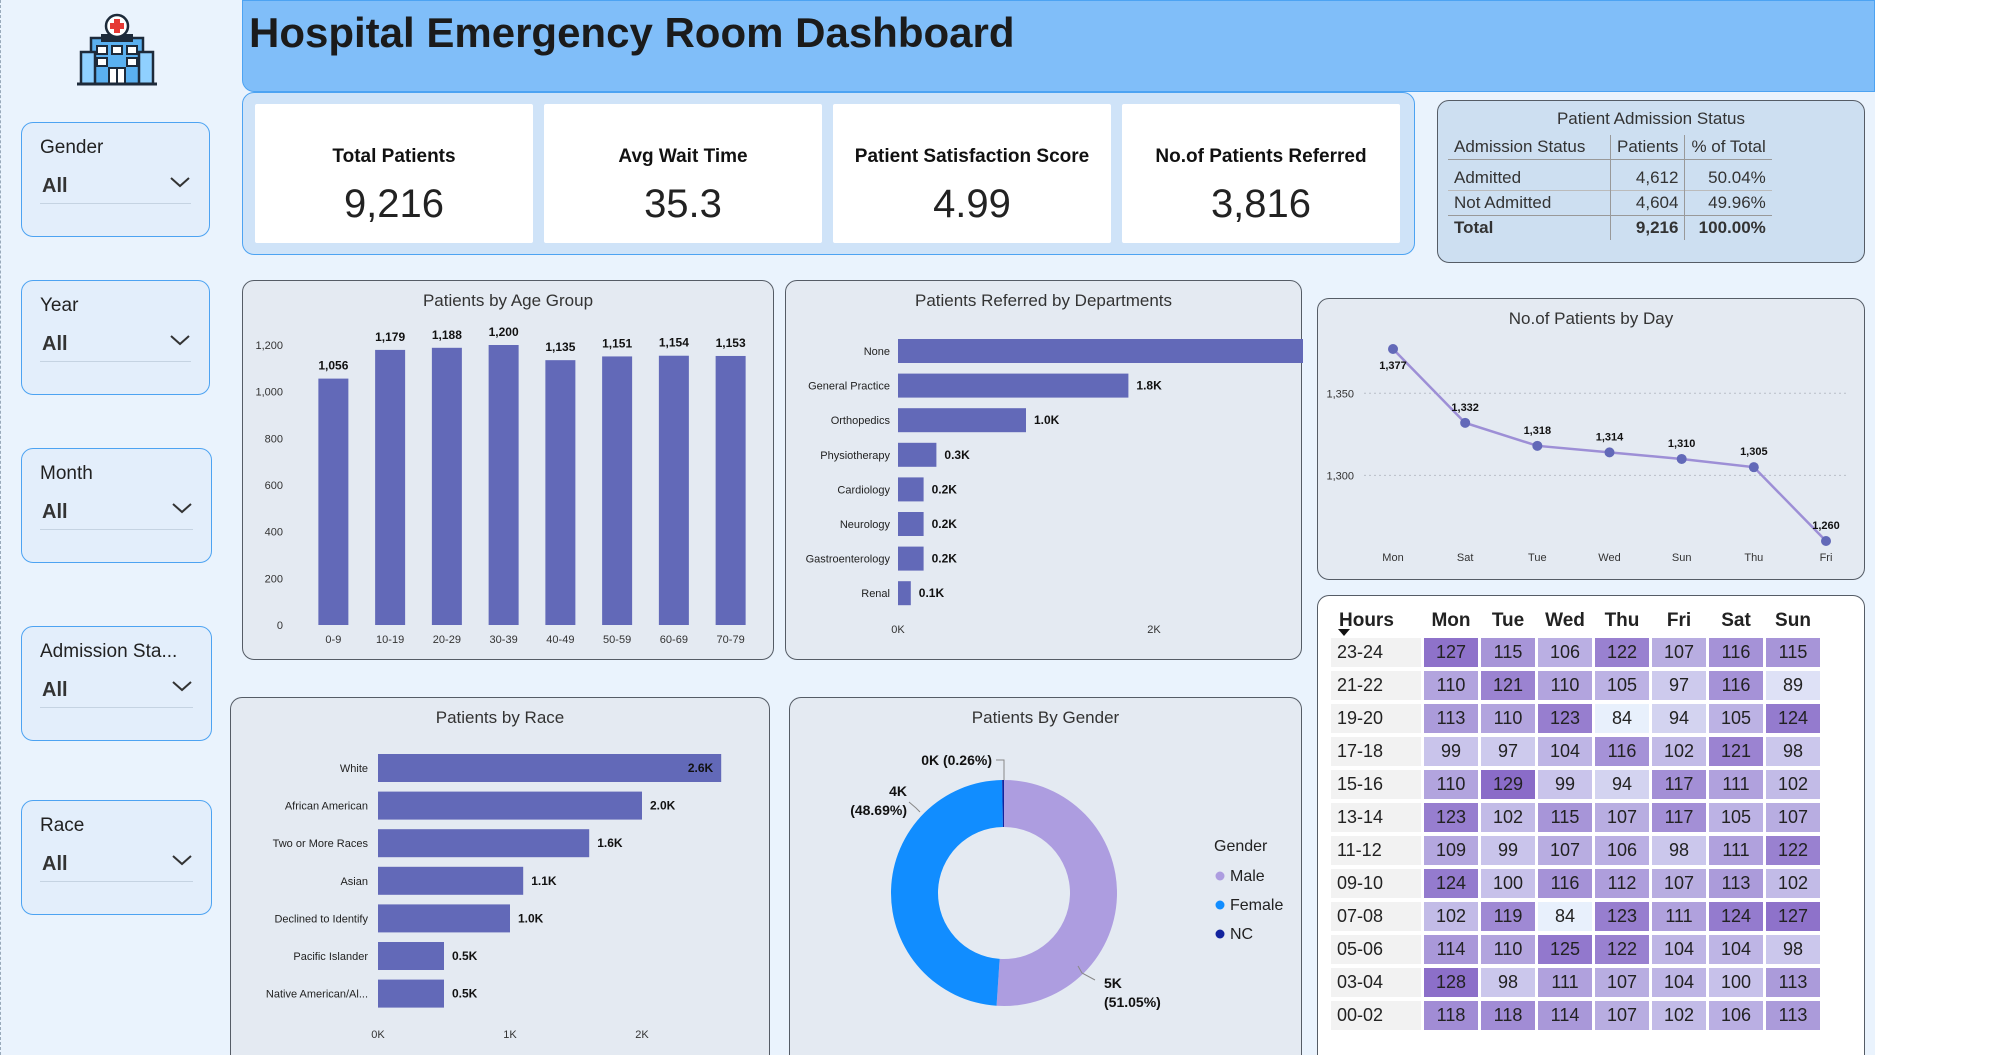  Describe the element at coordinates (1451, 982) in the screenshot. I see `heatmap-cell: 128` at that location.